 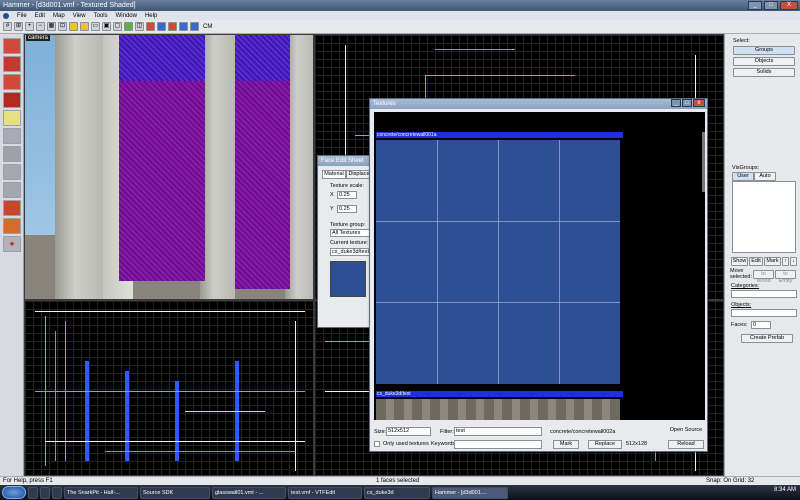 What do you see at coordinates (605, 444) in the screenshot?
I see `replace-button: Replace` at bounding box center [605, 444].